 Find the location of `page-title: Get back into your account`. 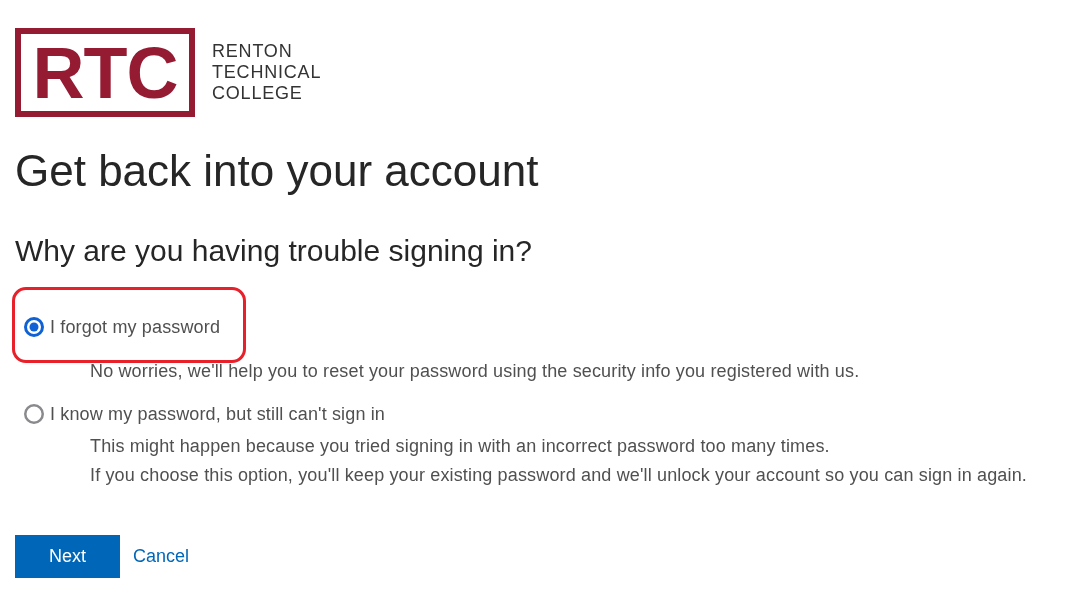

page-title: Get back into your account is located at coordinates (277, 171).